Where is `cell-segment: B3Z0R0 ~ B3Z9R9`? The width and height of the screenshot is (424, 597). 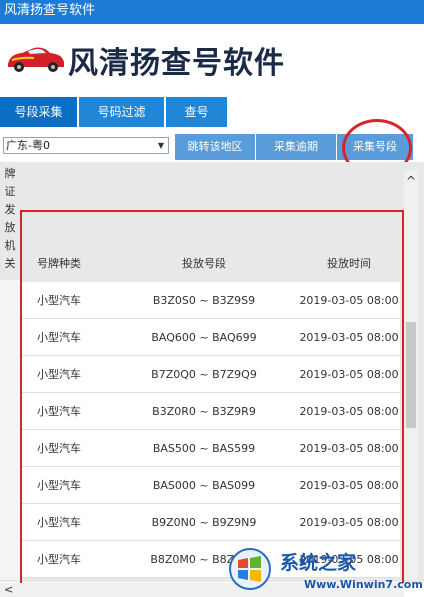 cell-segment: B3Z0R0 ~ B3Z9R9 is located at coordinates (204, 411).